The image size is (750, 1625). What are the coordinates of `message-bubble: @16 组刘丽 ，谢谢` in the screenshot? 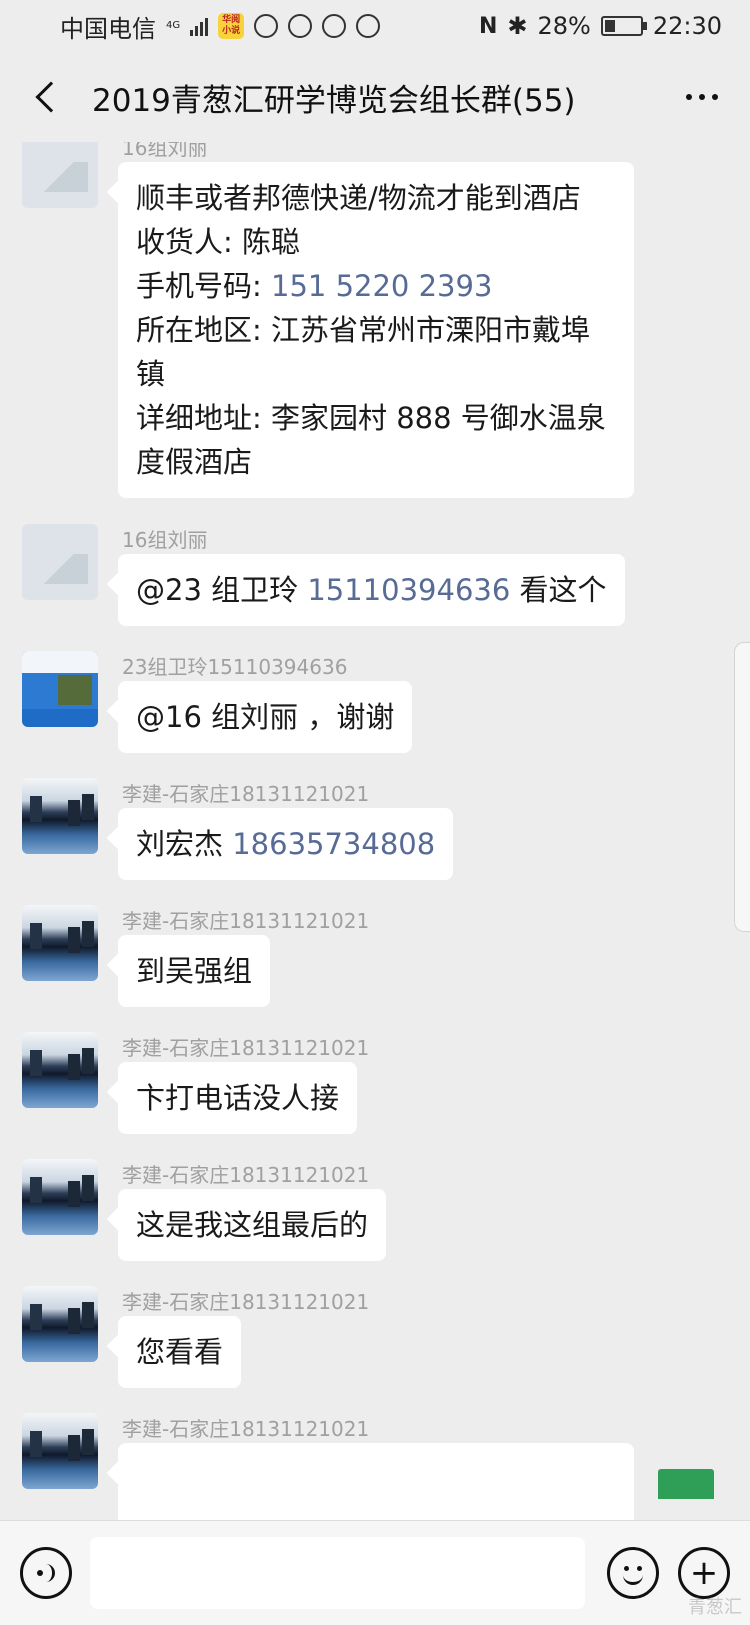 It's located at (265, 717).